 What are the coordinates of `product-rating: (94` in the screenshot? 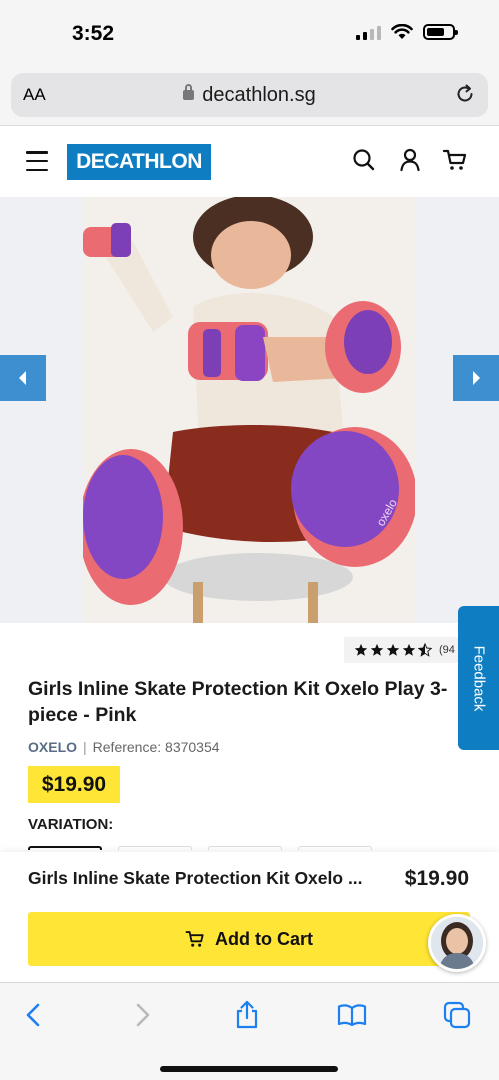 It's located at (401, 650).